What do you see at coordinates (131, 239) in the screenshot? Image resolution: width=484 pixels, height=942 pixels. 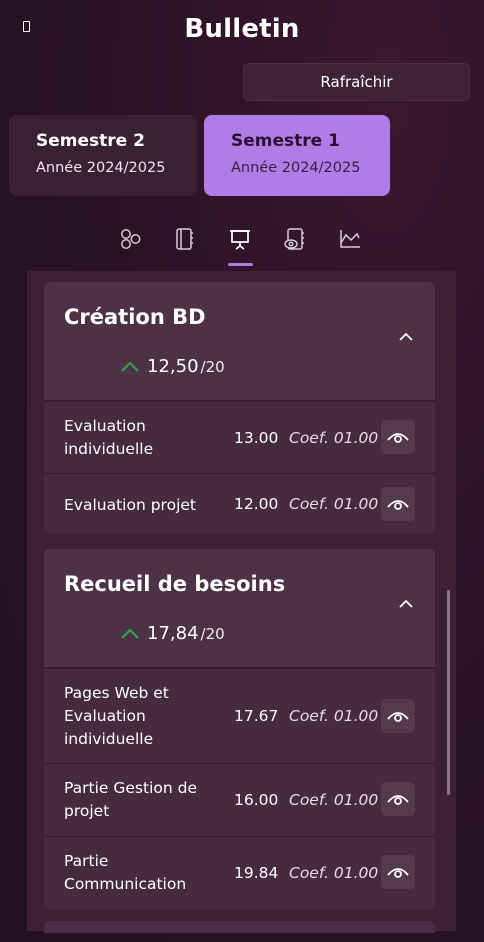 I see `modules-icon` at bounding box center [131, 239].